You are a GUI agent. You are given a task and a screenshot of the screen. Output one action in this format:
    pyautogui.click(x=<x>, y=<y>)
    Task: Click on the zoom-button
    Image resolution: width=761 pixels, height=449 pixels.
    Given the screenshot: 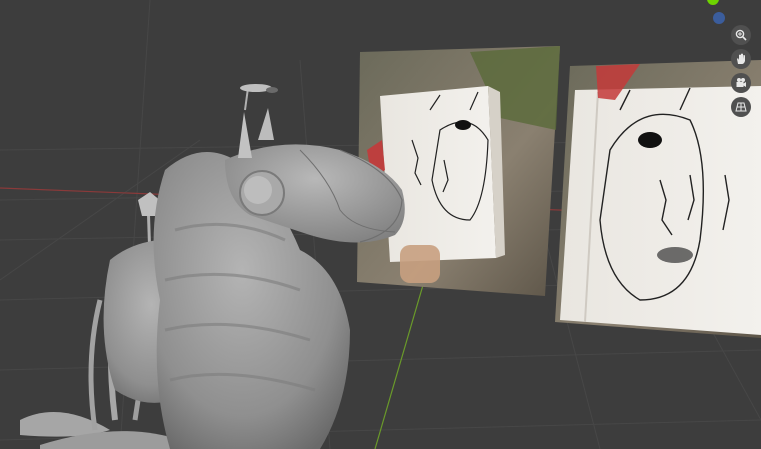 What is the action you would take?
    pyautogui.click(x=741, y=35)
    